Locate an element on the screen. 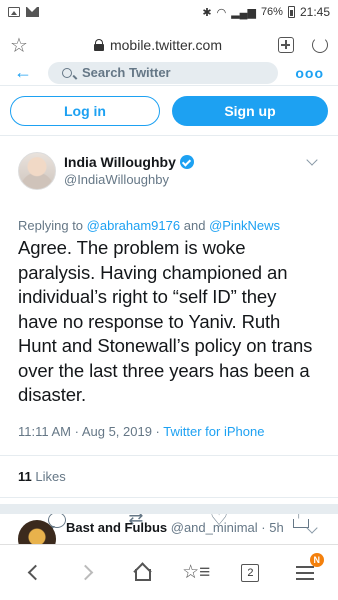 This screenshot has width=338, height=600. tabs-icon: 2 is located at coordinates (250, 572).